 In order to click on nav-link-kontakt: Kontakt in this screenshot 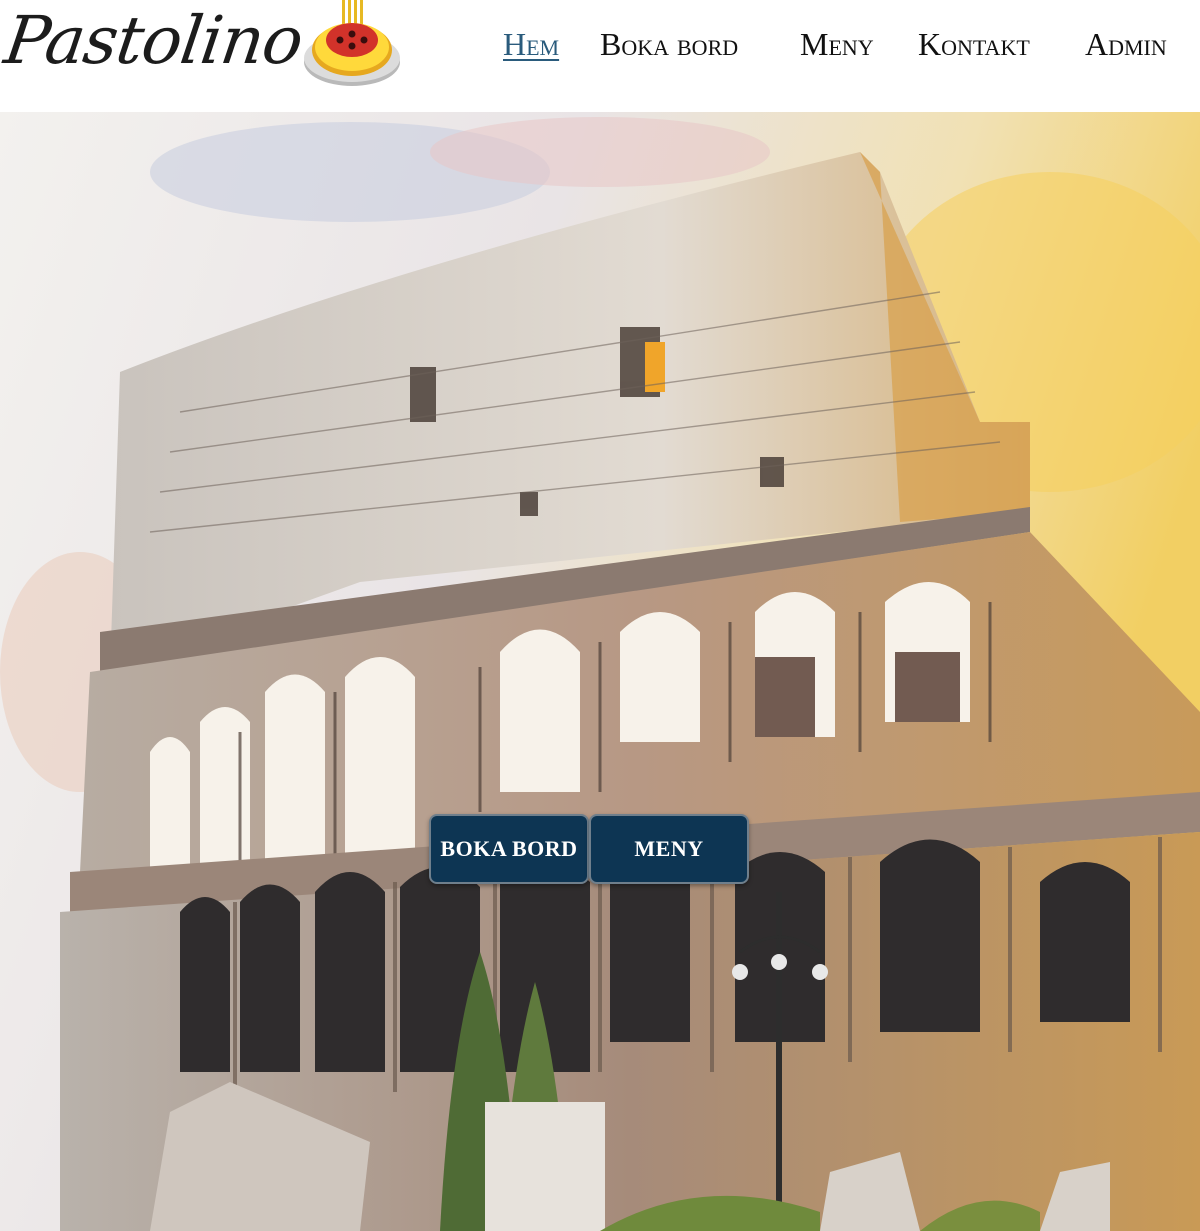, I will do `click(974, 44)`.